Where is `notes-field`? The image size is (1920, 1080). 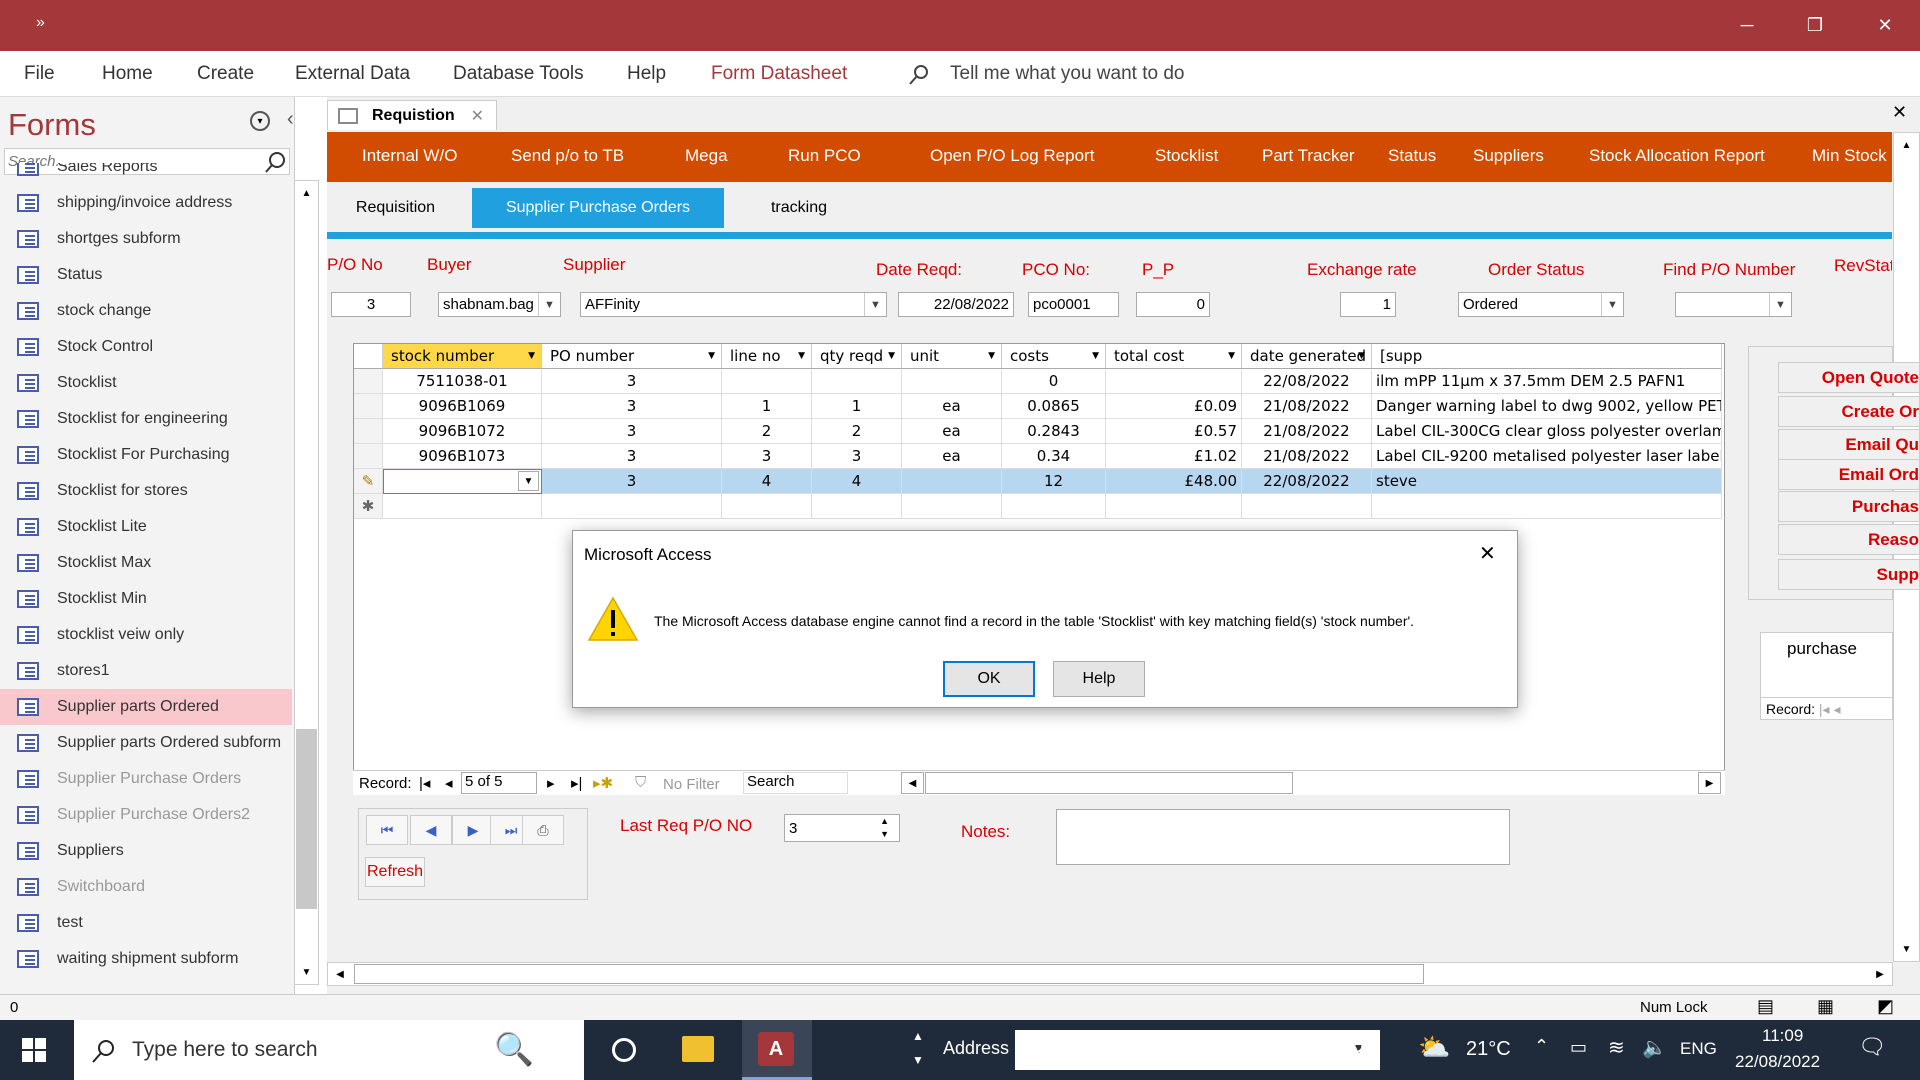
notes-field is located at coordinates (1283, 837).